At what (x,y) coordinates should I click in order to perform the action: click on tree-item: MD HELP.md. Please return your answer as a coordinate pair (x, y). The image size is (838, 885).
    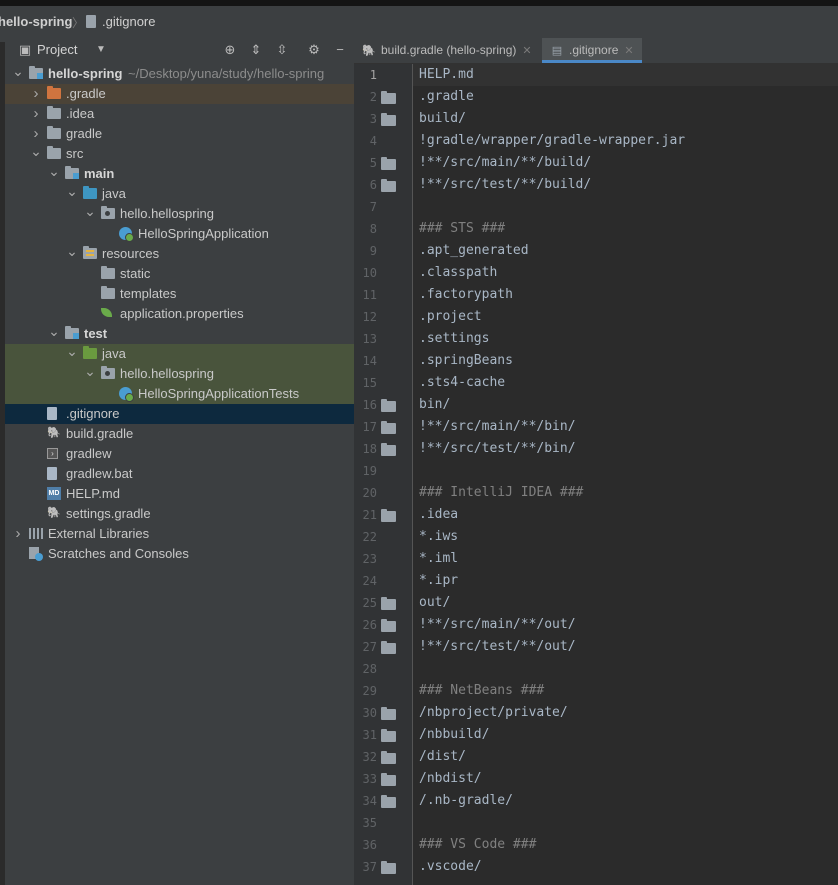
    Looking at the image, I should click on (179, 494).